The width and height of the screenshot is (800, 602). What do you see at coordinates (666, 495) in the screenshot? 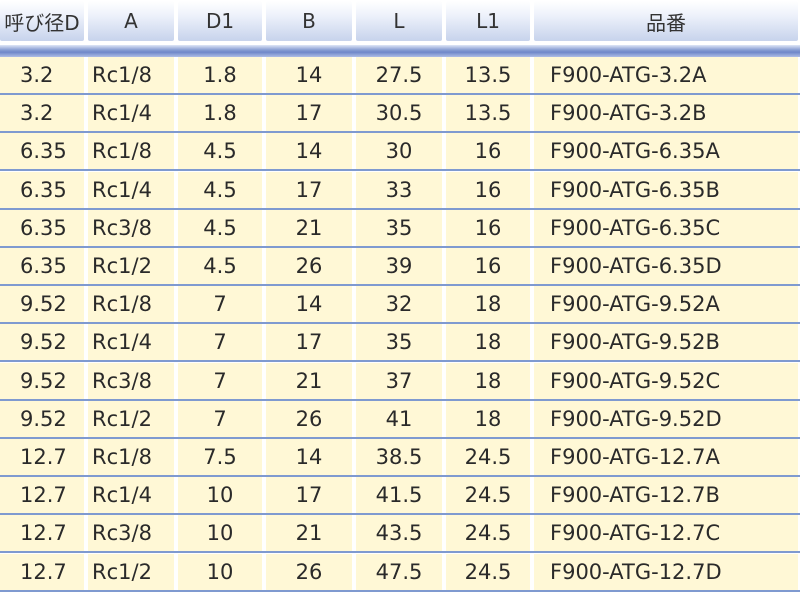
I see `cell-part-number: F900-ATG-12.7B` at bounding box center [666, 495].